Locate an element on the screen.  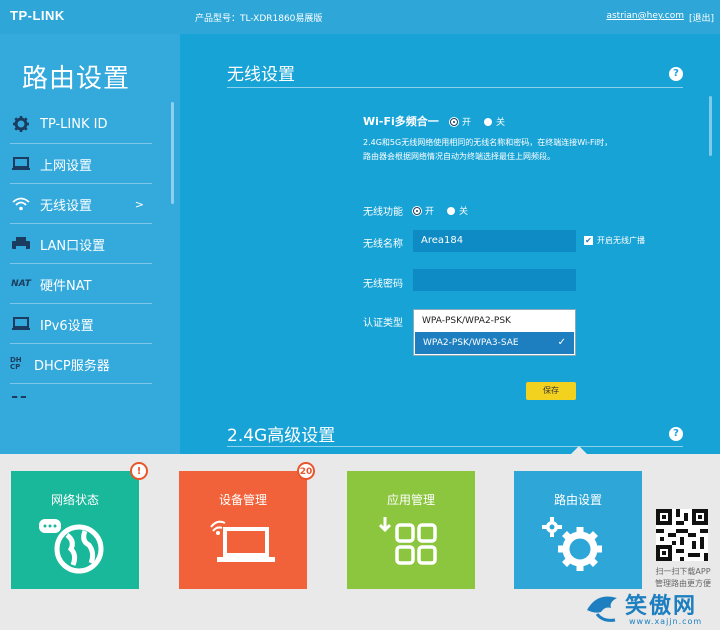
tp-link-logo: TP-LINK is located at coordinates (37, 15).